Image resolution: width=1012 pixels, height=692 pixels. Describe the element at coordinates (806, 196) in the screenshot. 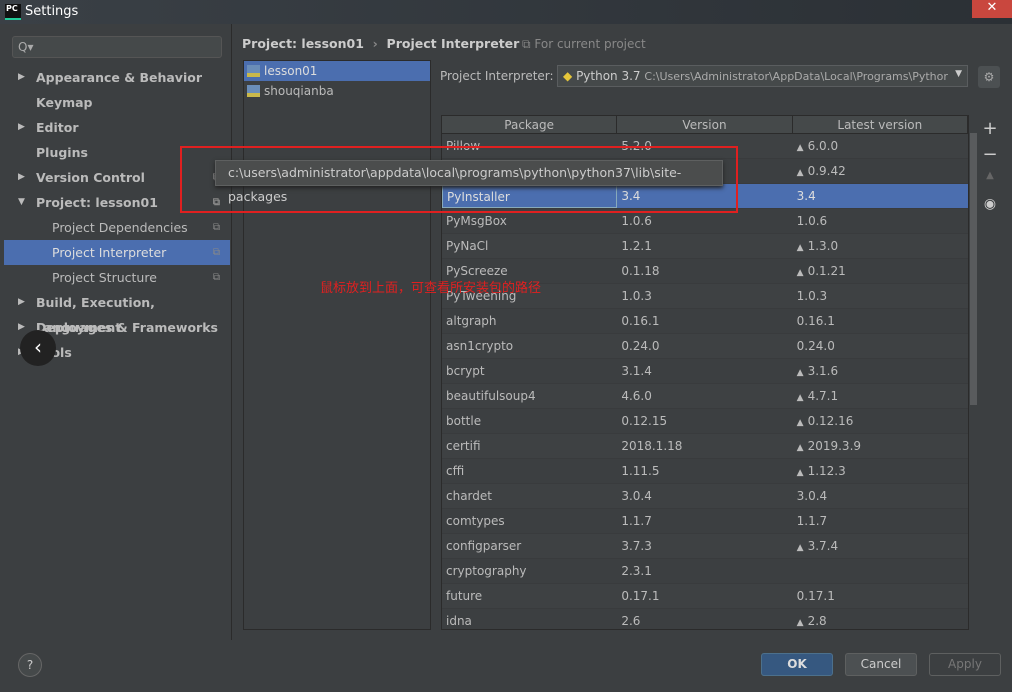

I see `latest-version-value: 3.4` at that location.